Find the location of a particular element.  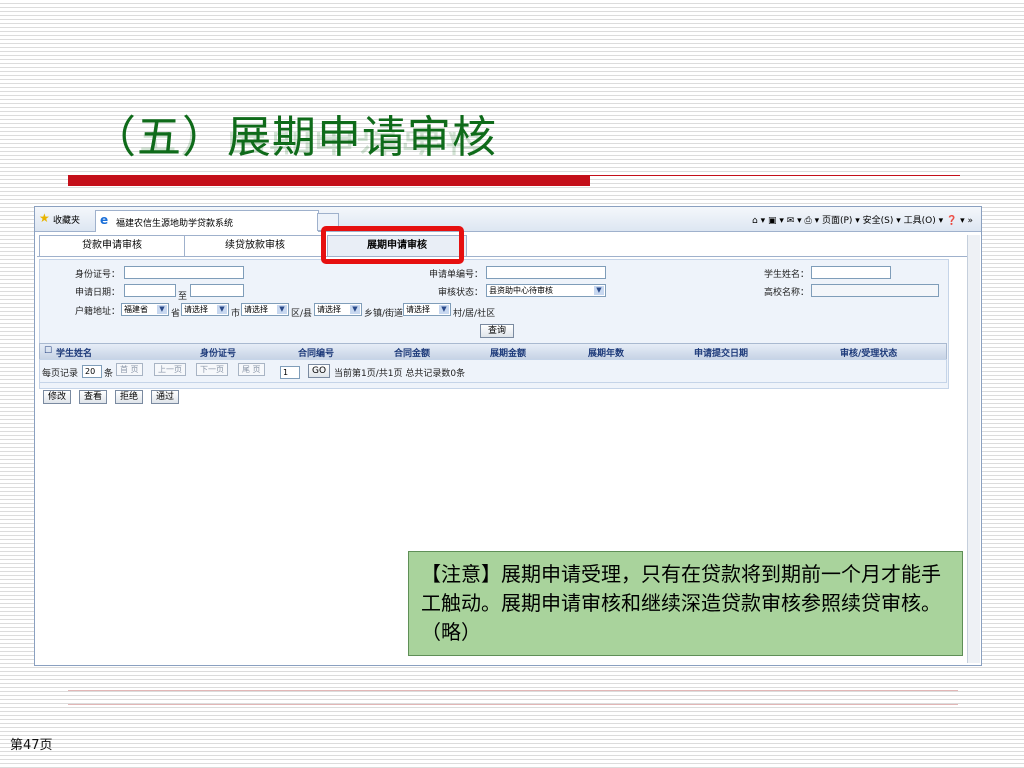

ie-icon: e is located at coordinates (104, 220).